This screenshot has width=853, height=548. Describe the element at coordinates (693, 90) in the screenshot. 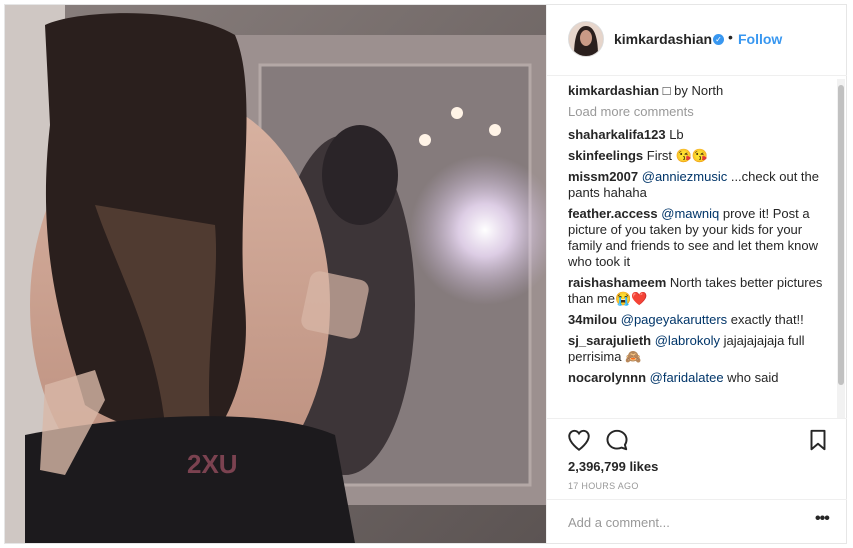

I see `caption-text: □ by North` at that location.